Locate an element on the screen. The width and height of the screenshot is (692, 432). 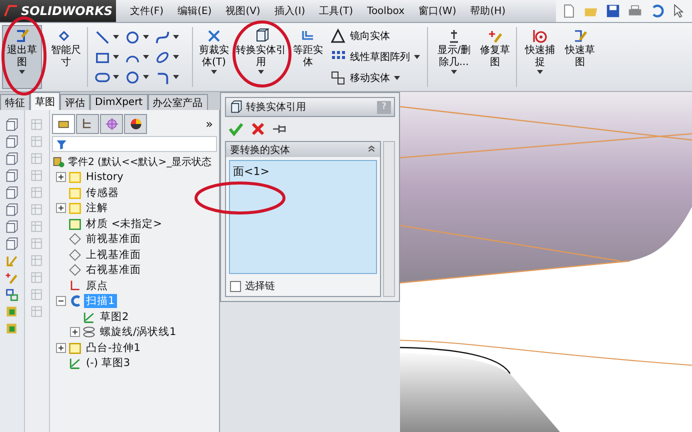
pencil-plus-icon is located at coordinates (495, 36).